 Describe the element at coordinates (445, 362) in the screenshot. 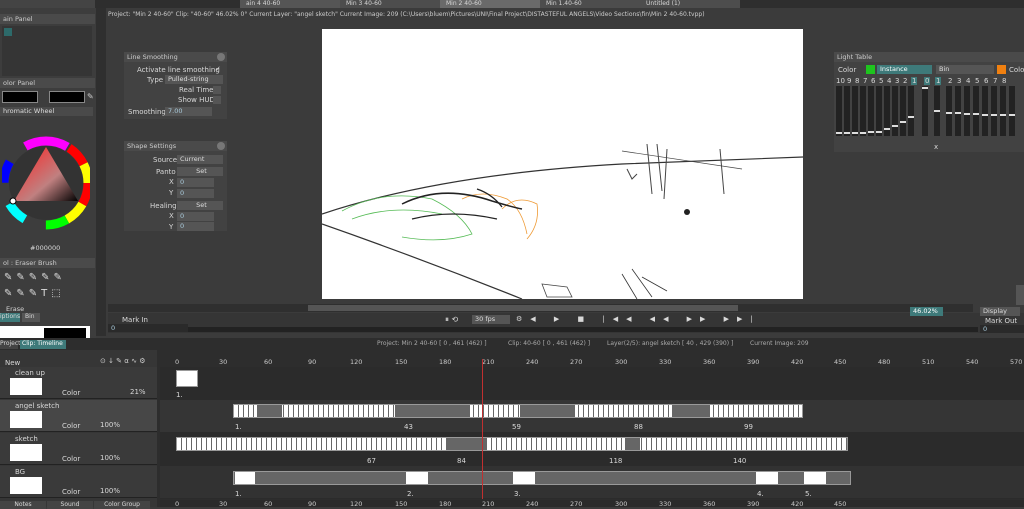

I see `ruler-tick: 180` at that location.